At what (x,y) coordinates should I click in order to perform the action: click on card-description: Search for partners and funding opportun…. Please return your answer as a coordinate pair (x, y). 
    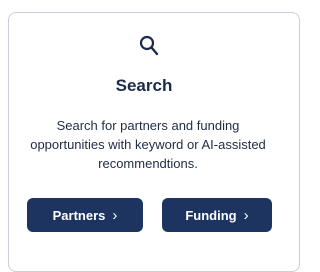
    Looking at the image, I should click on (148, 144).